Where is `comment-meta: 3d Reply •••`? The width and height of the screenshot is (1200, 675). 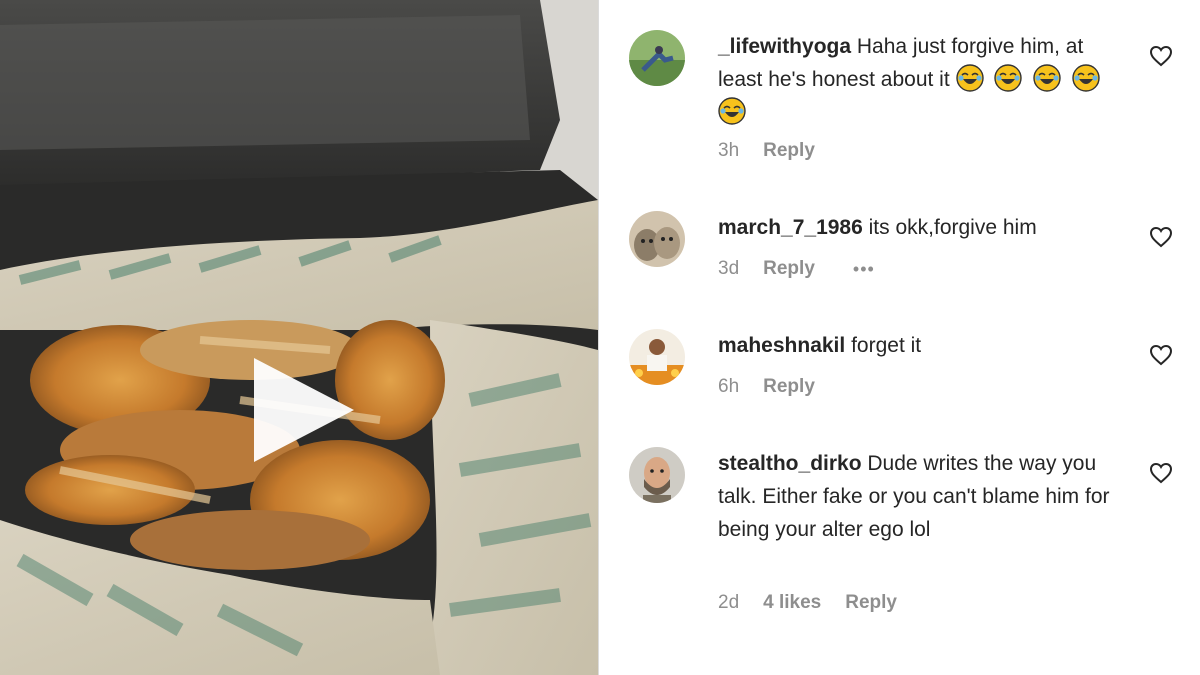
comment-meta: 3d Reply ••• is located at coordinates (796, 269).